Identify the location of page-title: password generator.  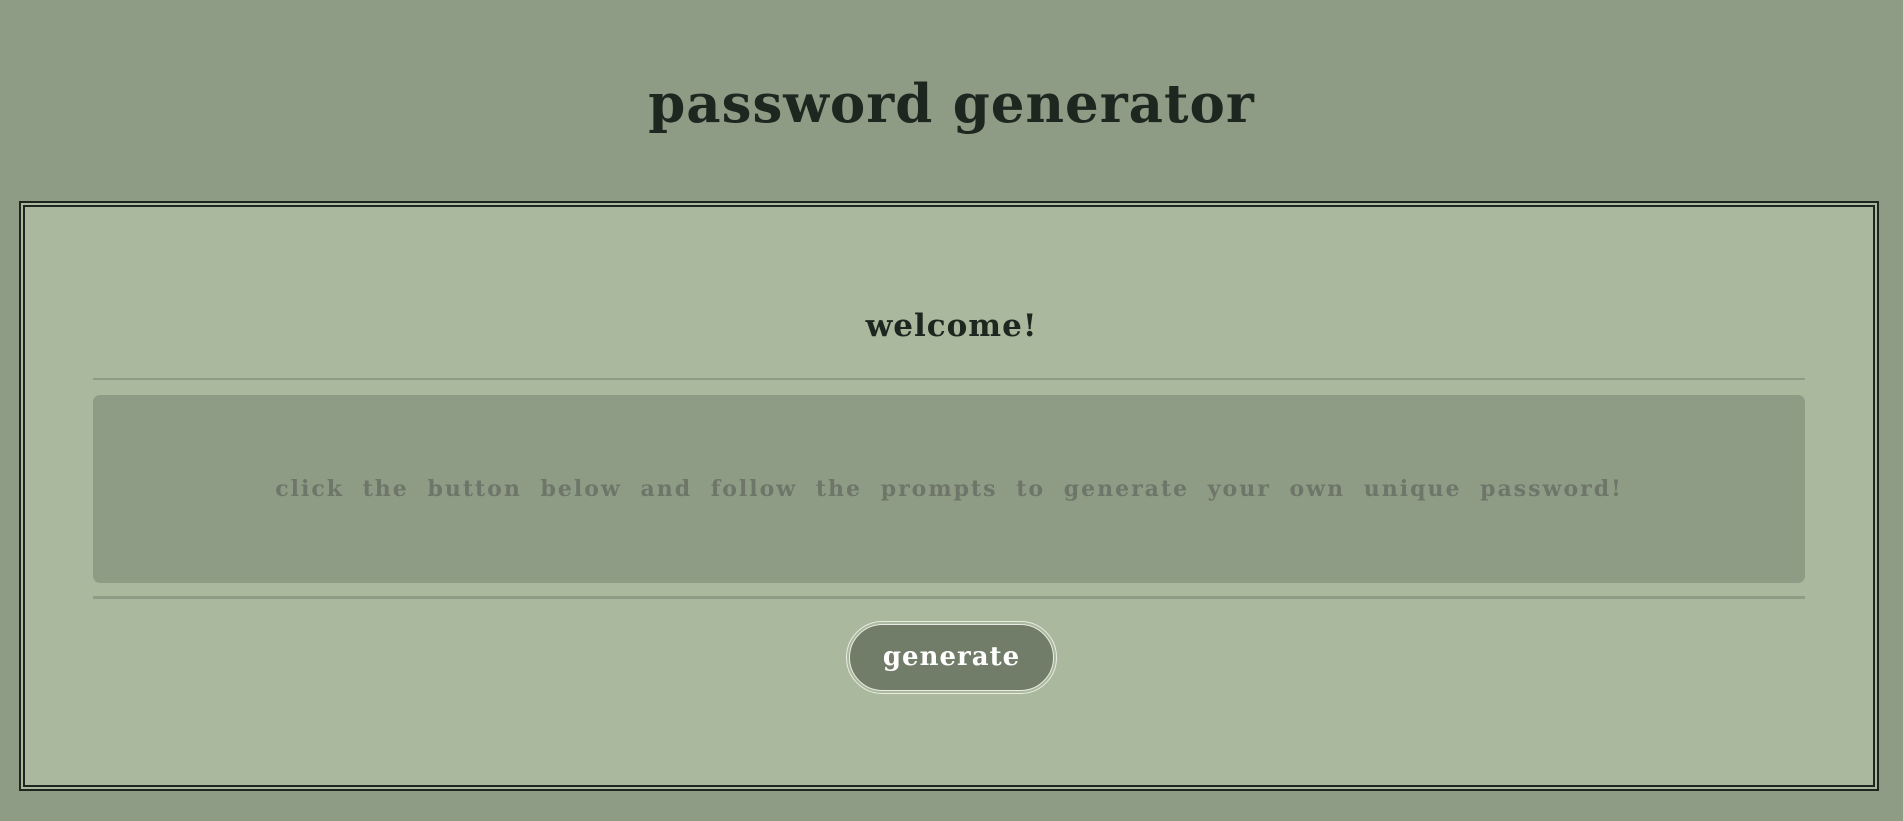
(951, 104).